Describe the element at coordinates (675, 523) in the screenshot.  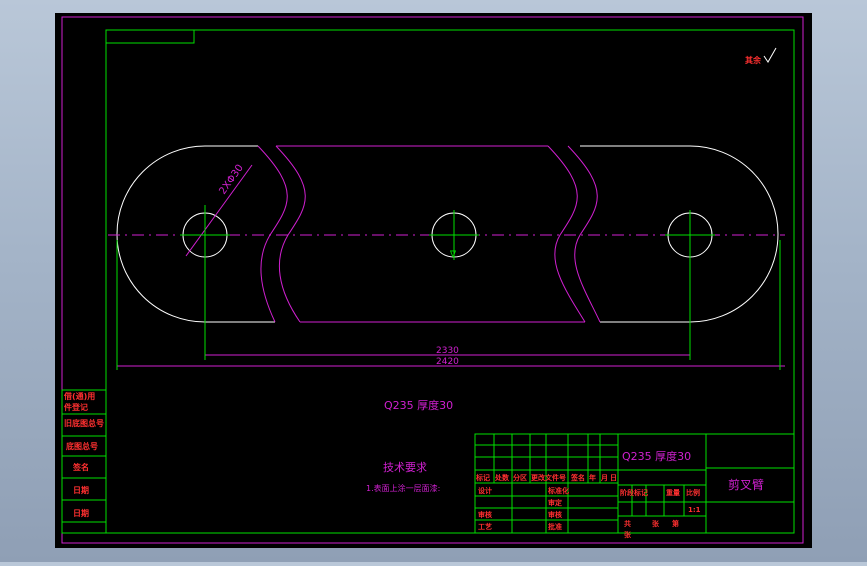
I see `tb-page: 第` at that location.